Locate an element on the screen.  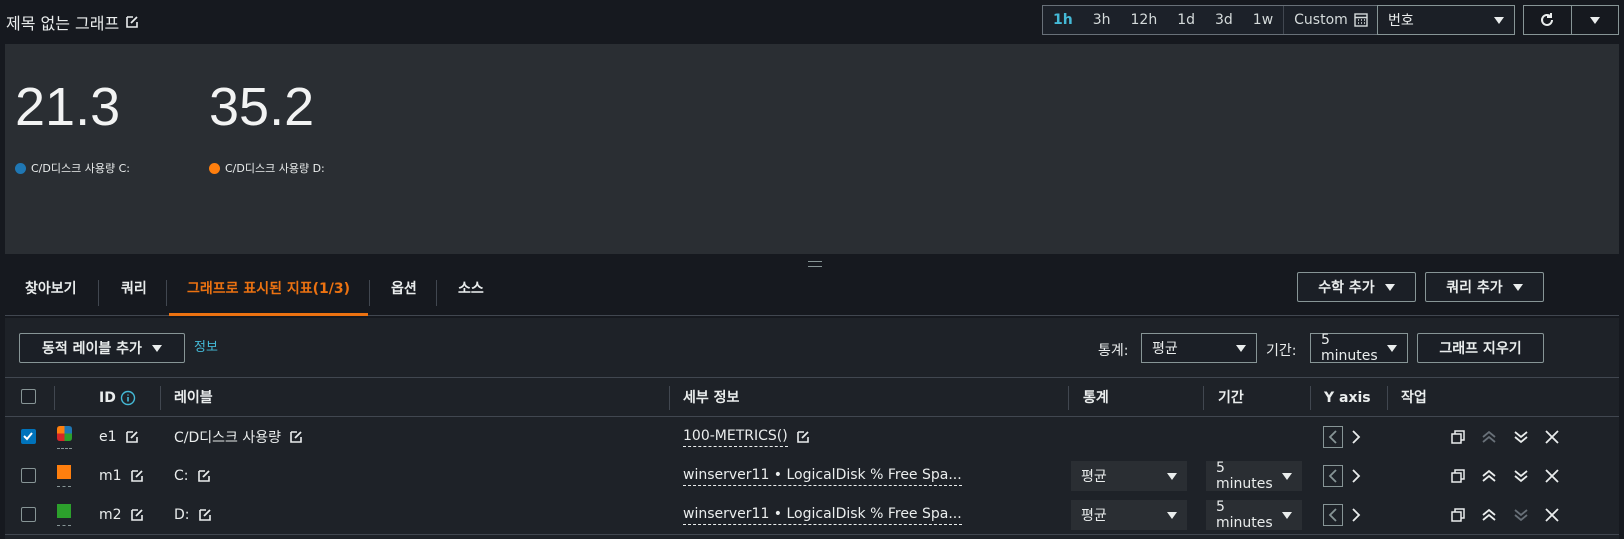
select-all-checkbox is located at coordinates (28, 396).